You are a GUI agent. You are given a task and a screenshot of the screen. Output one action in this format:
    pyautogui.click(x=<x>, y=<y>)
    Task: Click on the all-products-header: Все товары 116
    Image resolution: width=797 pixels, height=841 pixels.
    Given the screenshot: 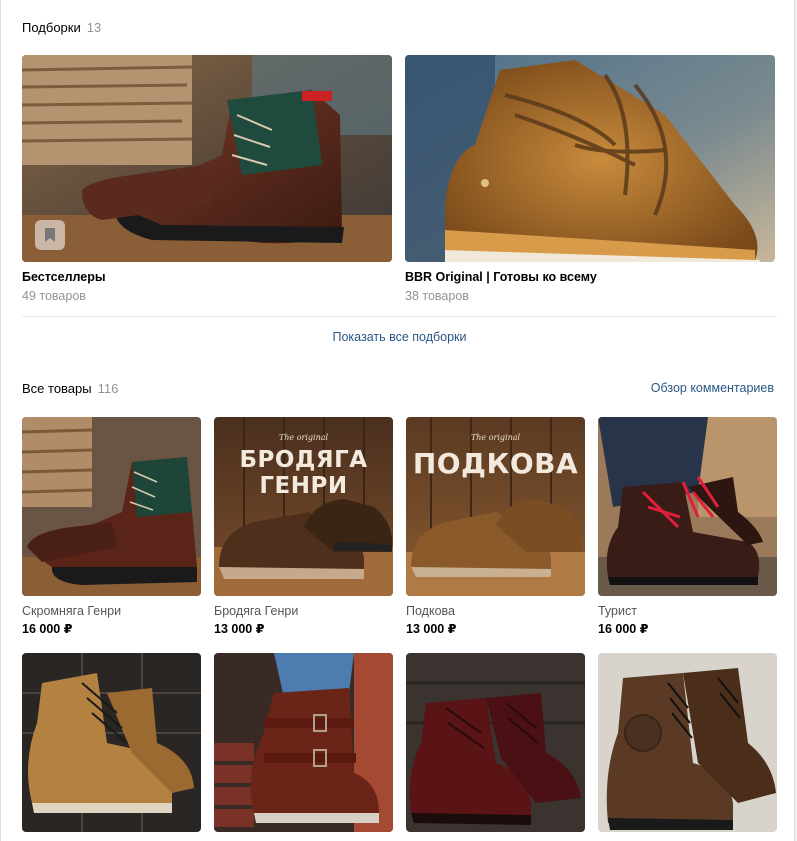 What is the action you would take?
    pyautogui.click(x=70, y=388)
    